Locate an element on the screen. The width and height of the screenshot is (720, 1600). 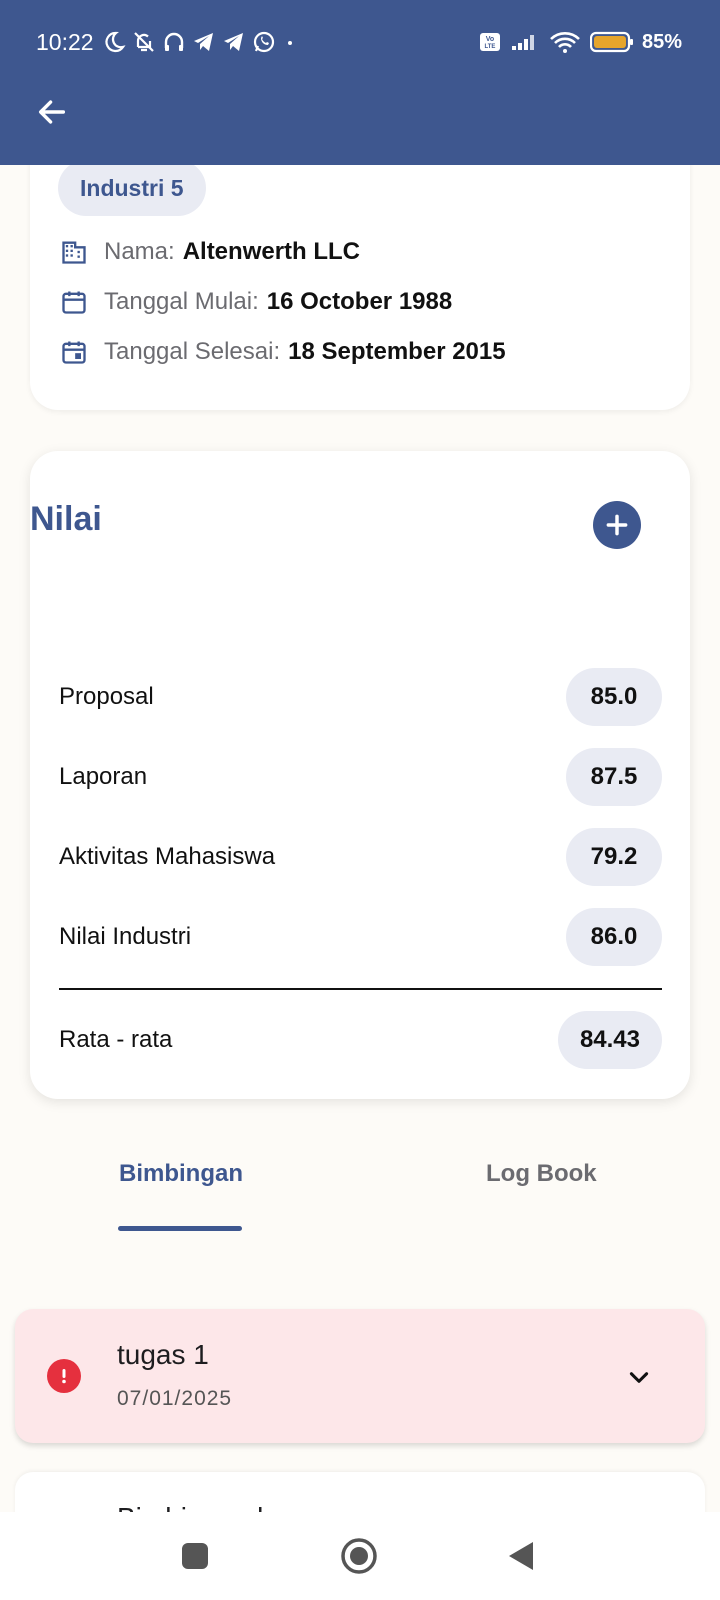
grade-row-nilai-industri: Nilai Industri 86.0 is located at coordinates (360, 937).